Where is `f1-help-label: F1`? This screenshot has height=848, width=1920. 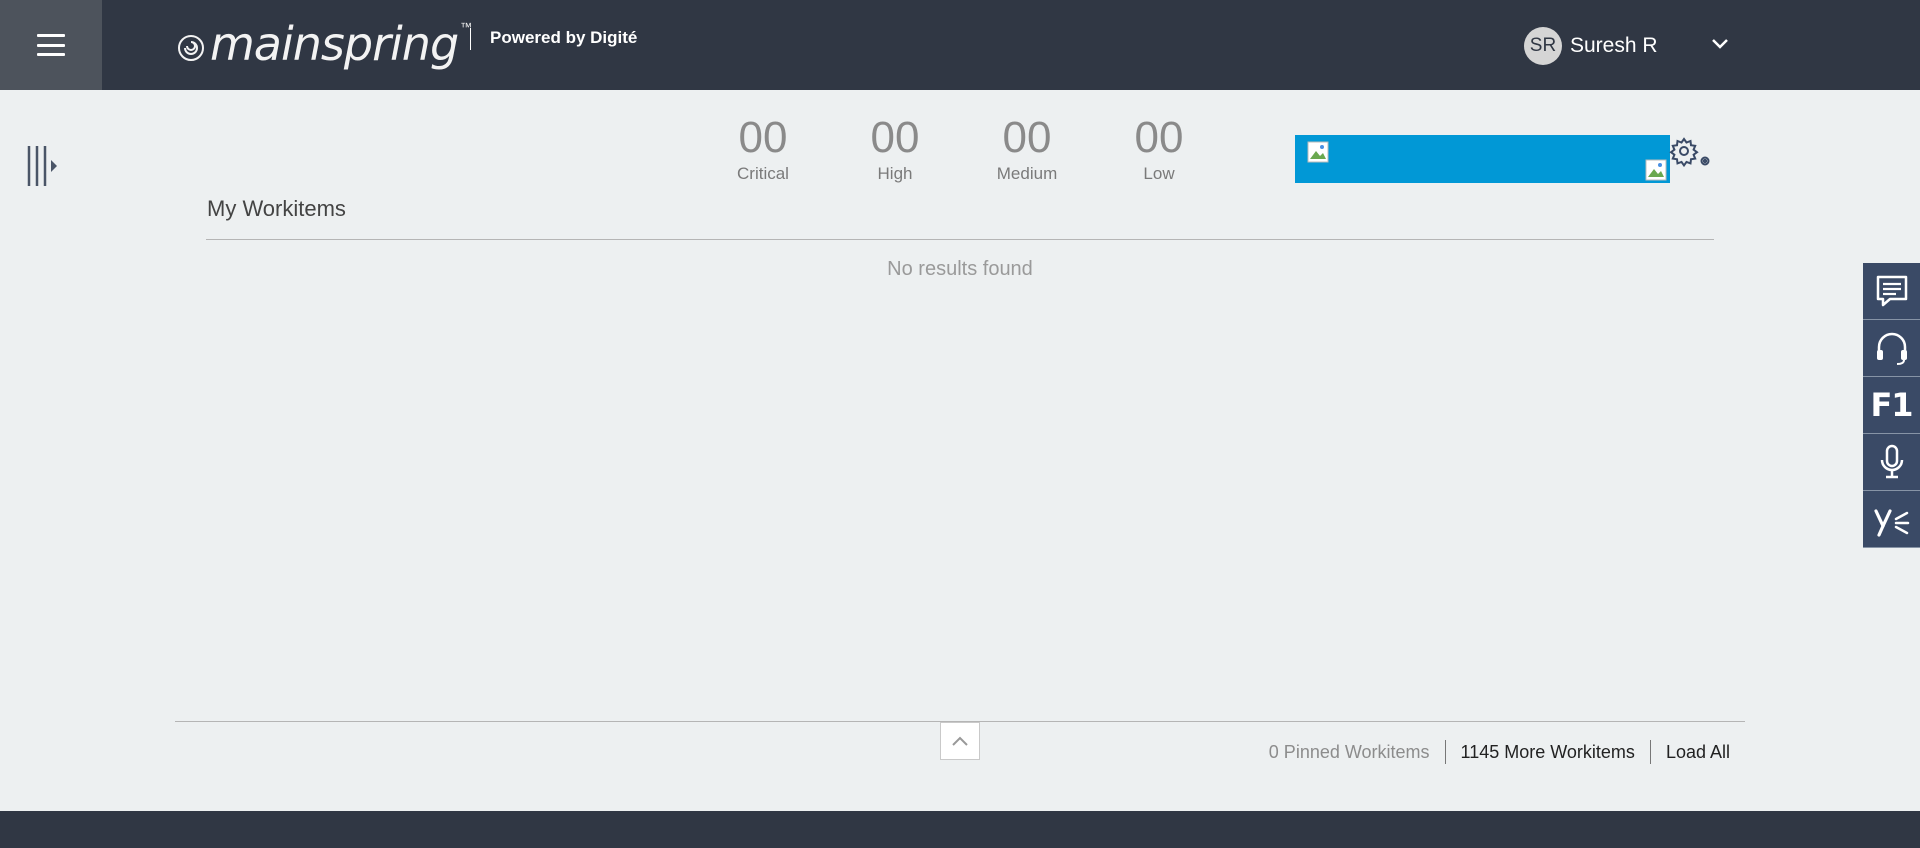
f1-help-label: F1 is located at coordinates (1891, 405).